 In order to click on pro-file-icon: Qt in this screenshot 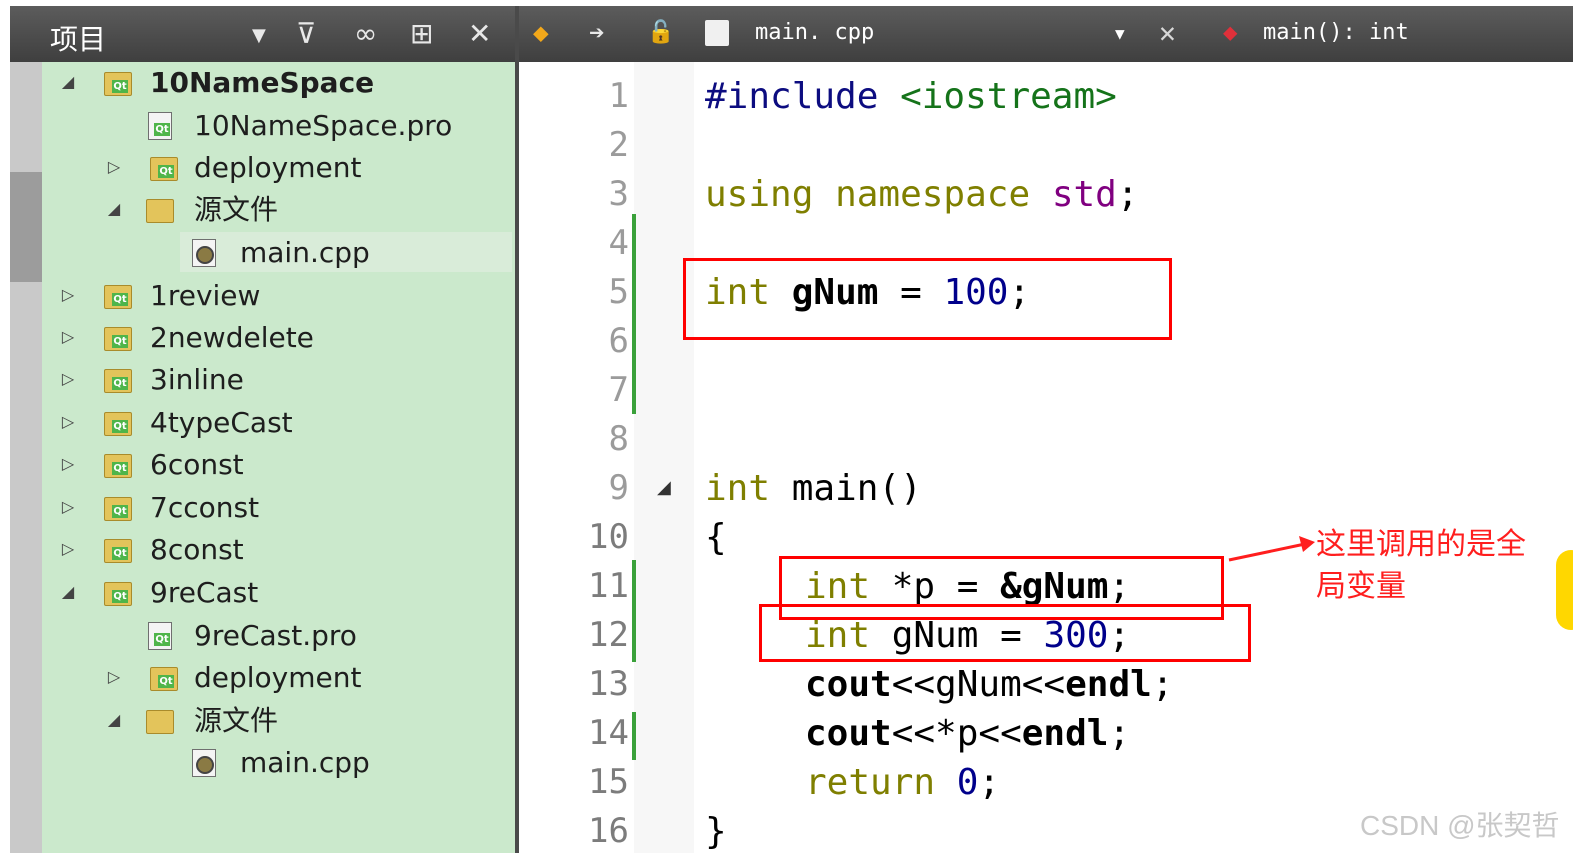, I will do `click(159, 635)`.